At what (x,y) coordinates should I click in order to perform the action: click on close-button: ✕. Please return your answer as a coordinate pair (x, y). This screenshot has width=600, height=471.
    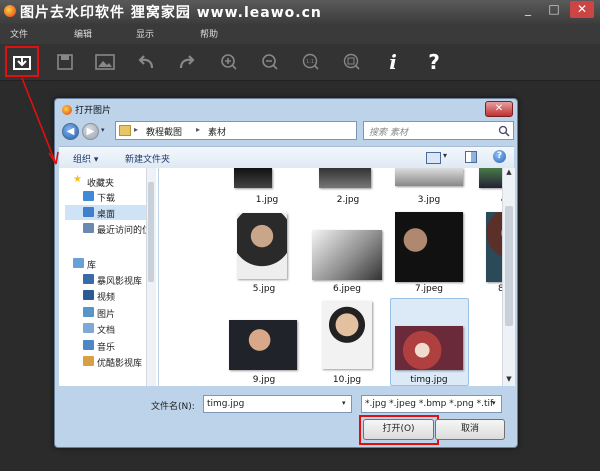
    Looking at the image, I should click on (582, 9).